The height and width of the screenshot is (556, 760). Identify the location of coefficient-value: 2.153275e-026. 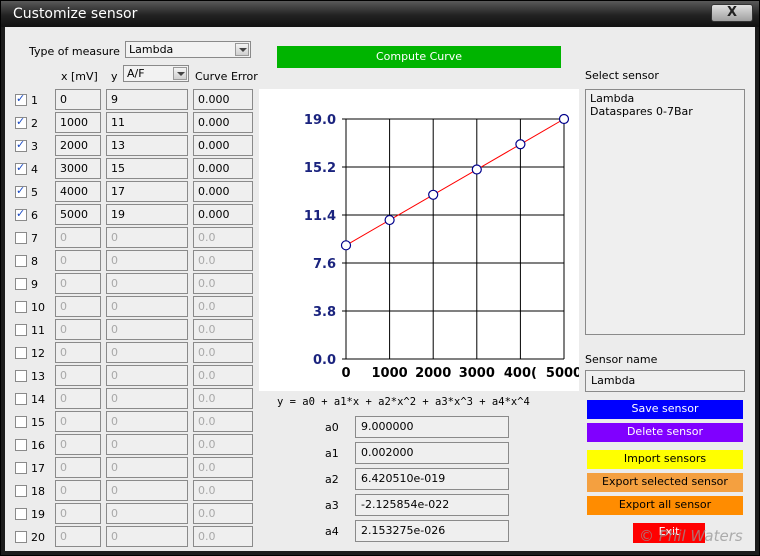
(432, 531).